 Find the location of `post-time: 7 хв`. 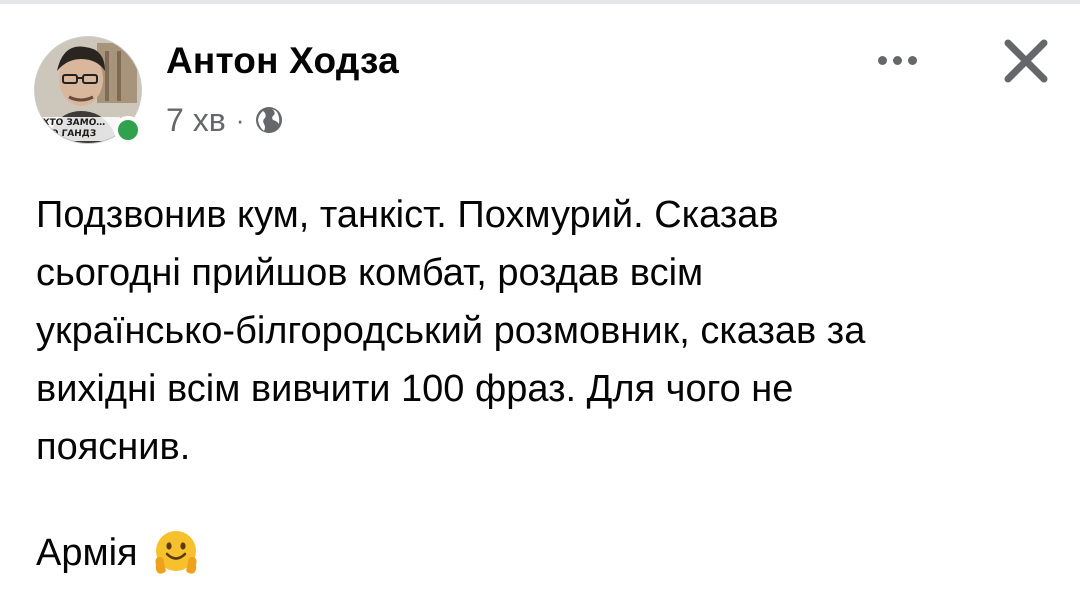

post-time: 7 хв is located at coordinates (196, 120).